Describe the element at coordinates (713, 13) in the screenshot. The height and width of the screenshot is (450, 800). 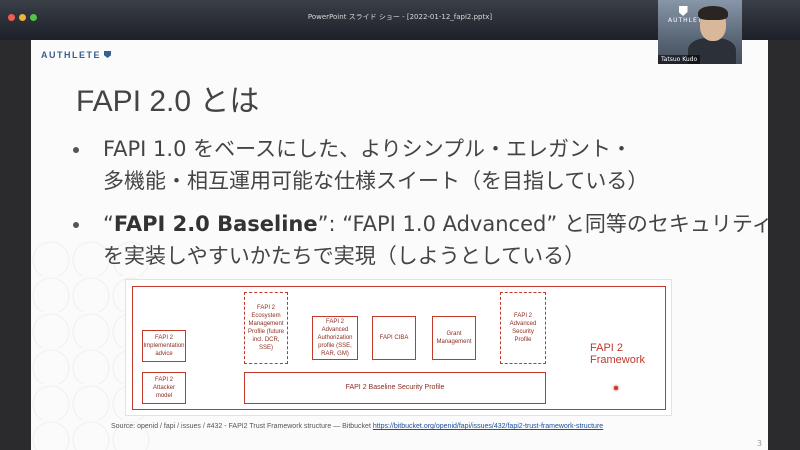
I see `presenter-hair` at that location.